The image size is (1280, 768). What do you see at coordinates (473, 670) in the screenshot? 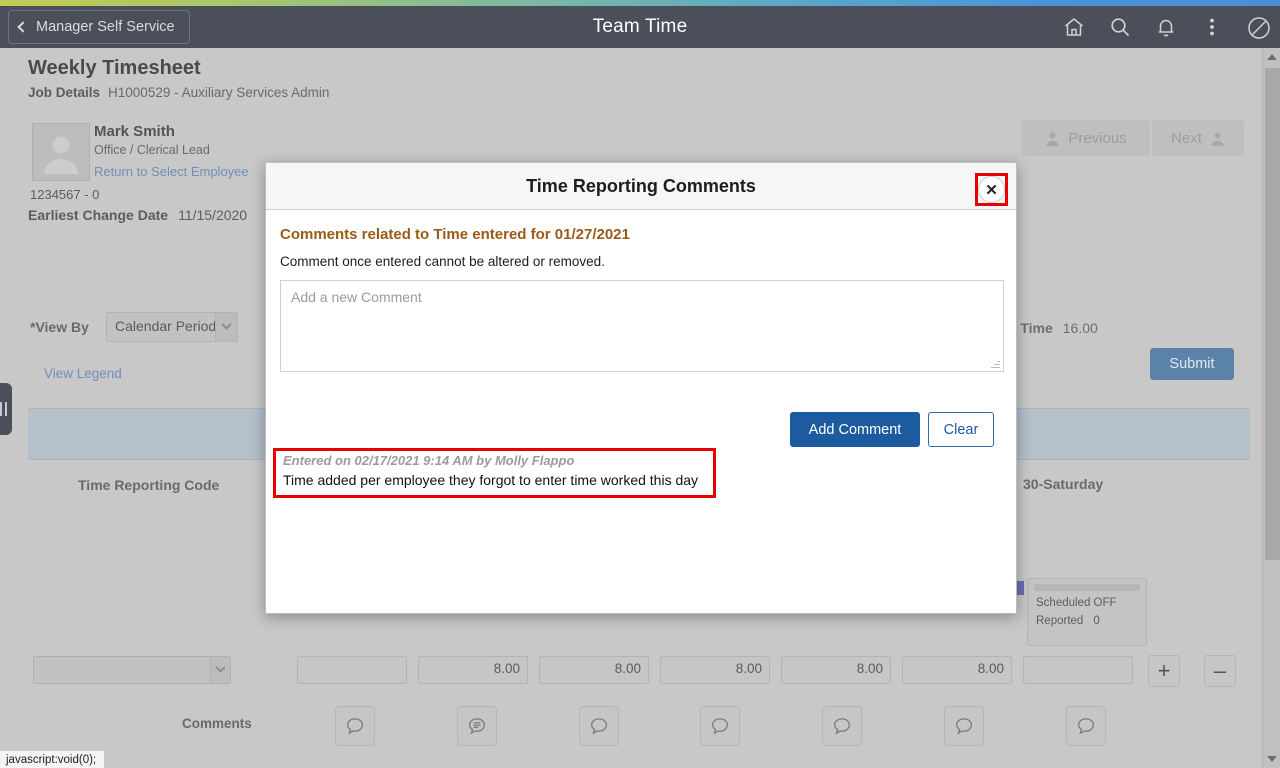
I see `hours-input-day2: 8.00` at bounding box center [473, 670].